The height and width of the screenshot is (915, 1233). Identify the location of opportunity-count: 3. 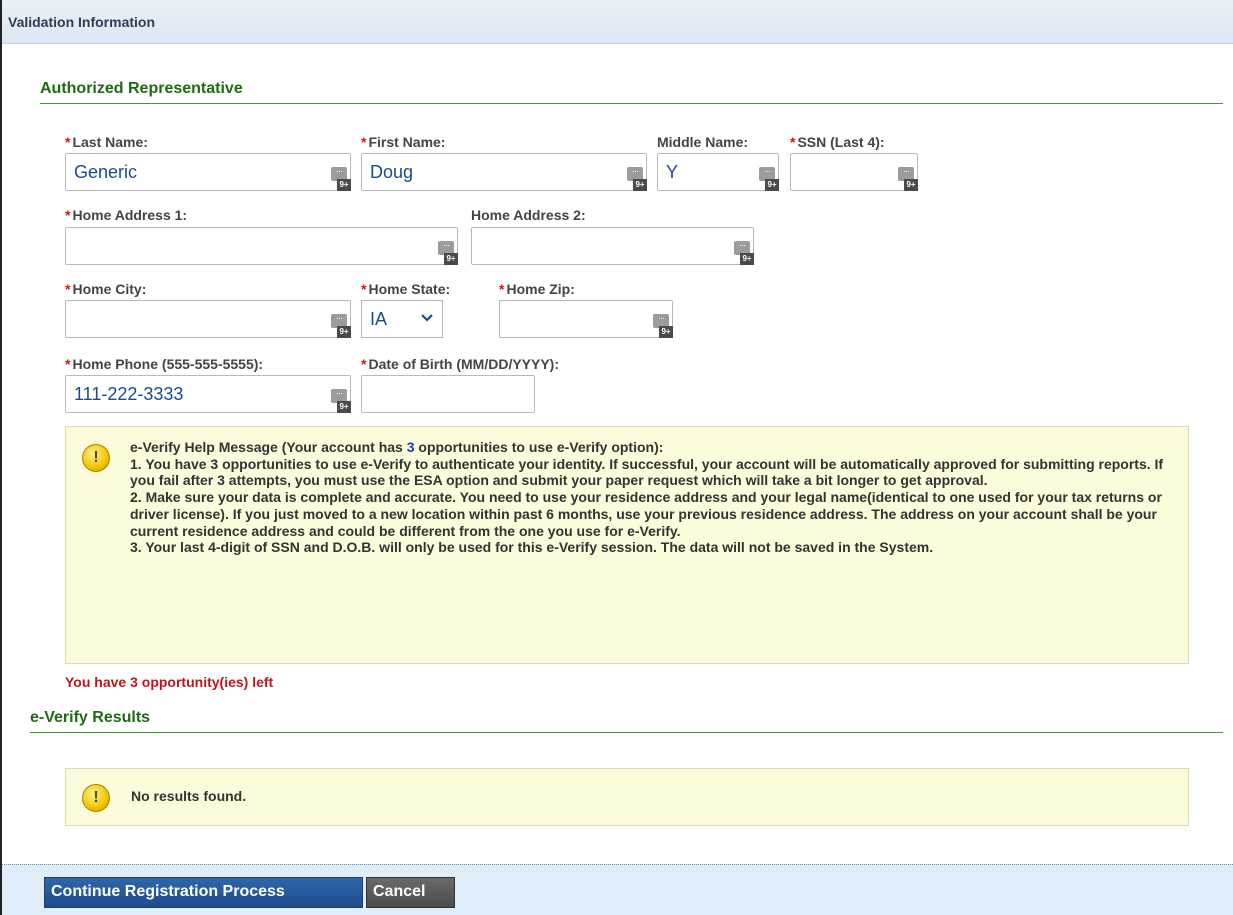
(410, 447).